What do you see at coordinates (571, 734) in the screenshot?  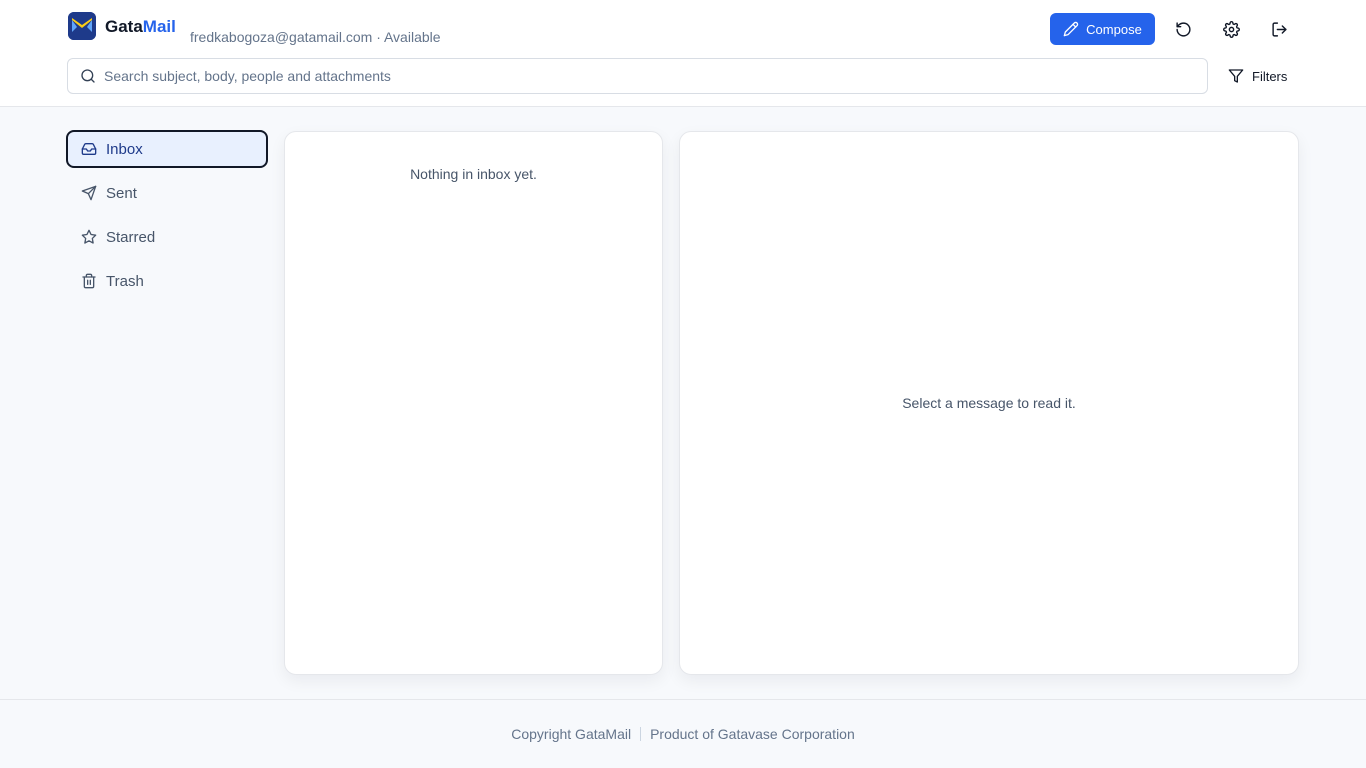 I see `copyright-text: Copyright GataMail` at bounding box center [571, 734].